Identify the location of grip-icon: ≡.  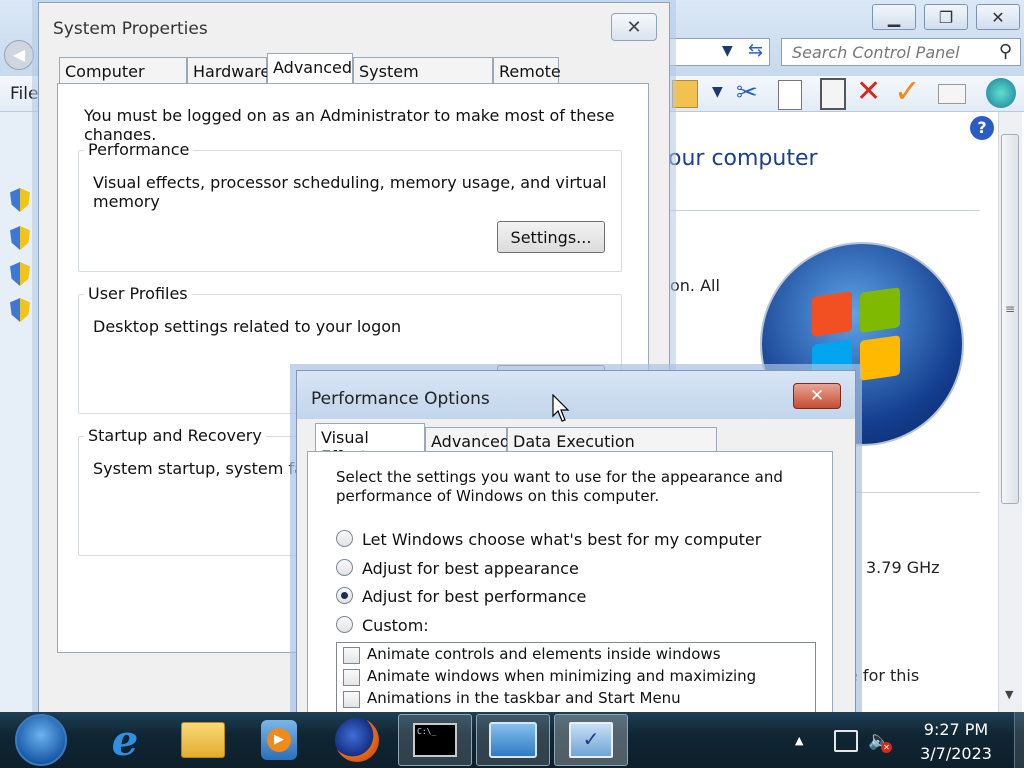
(1010, 309).